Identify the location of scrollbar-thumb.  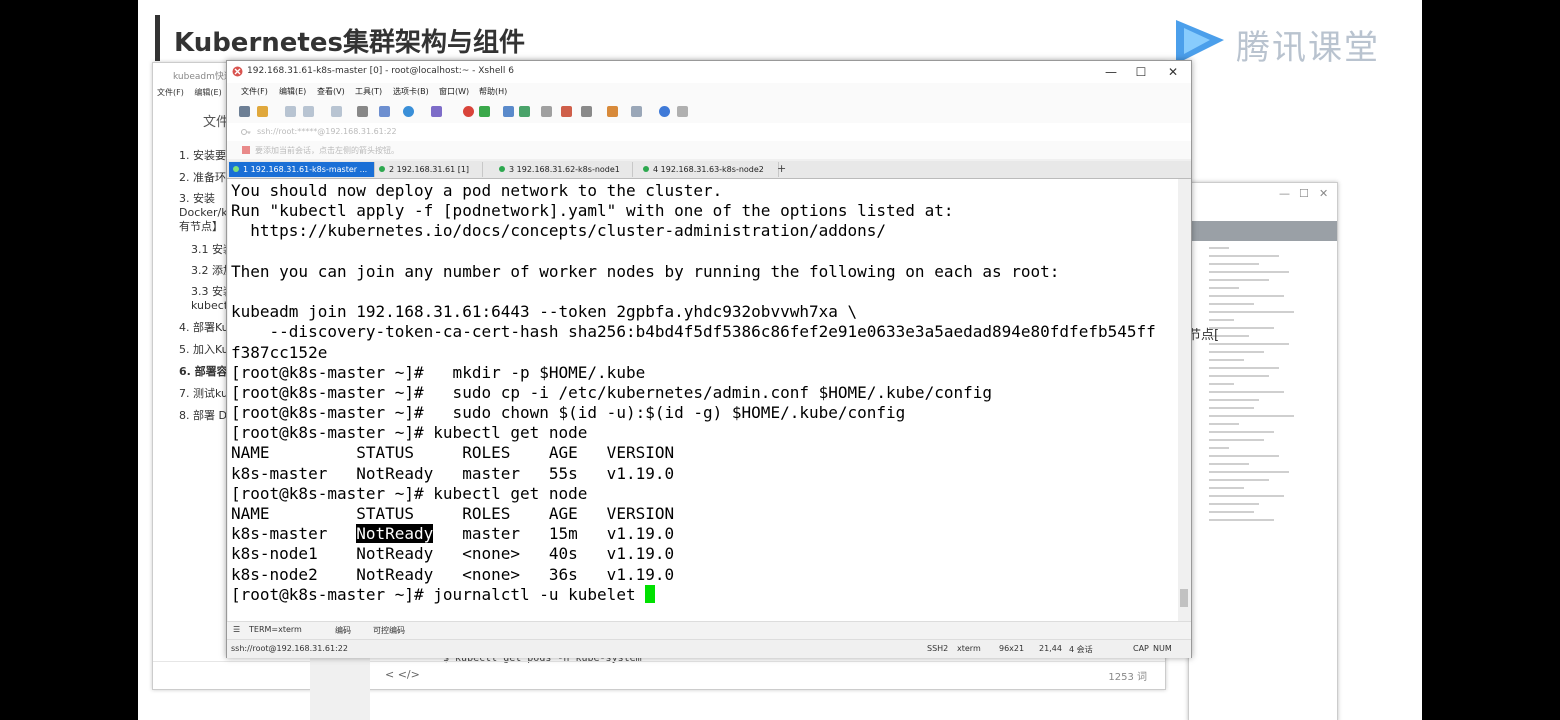
(1184, 598).